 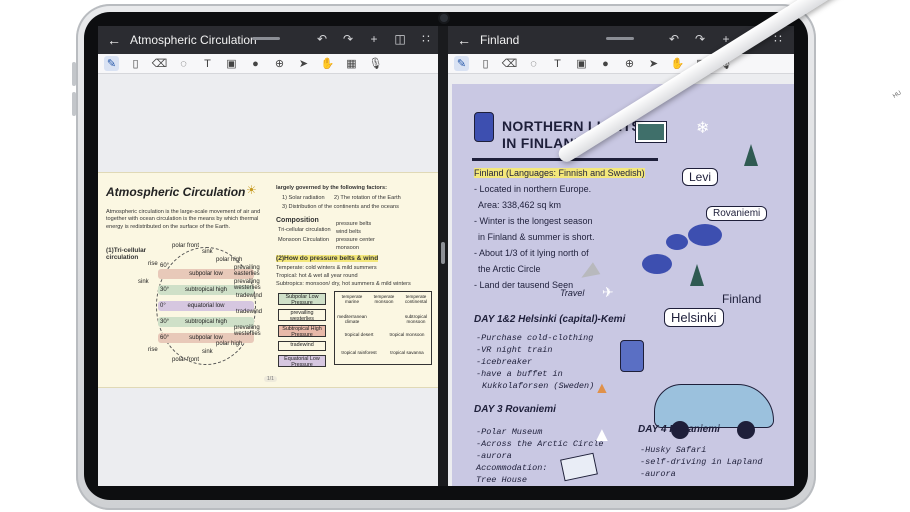 I want to click on table-cell: subtropical monsoon, so click(x=416, y=319).